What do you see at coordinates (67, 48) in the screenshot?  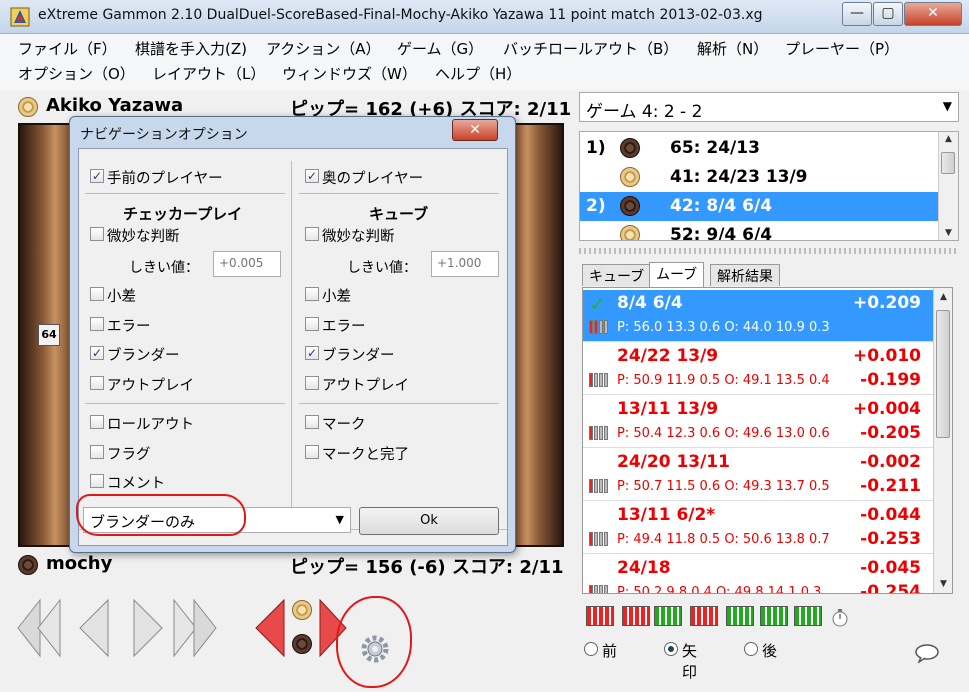 I see `menu-file: ファイル（F）` at bounding box center [67, 48].